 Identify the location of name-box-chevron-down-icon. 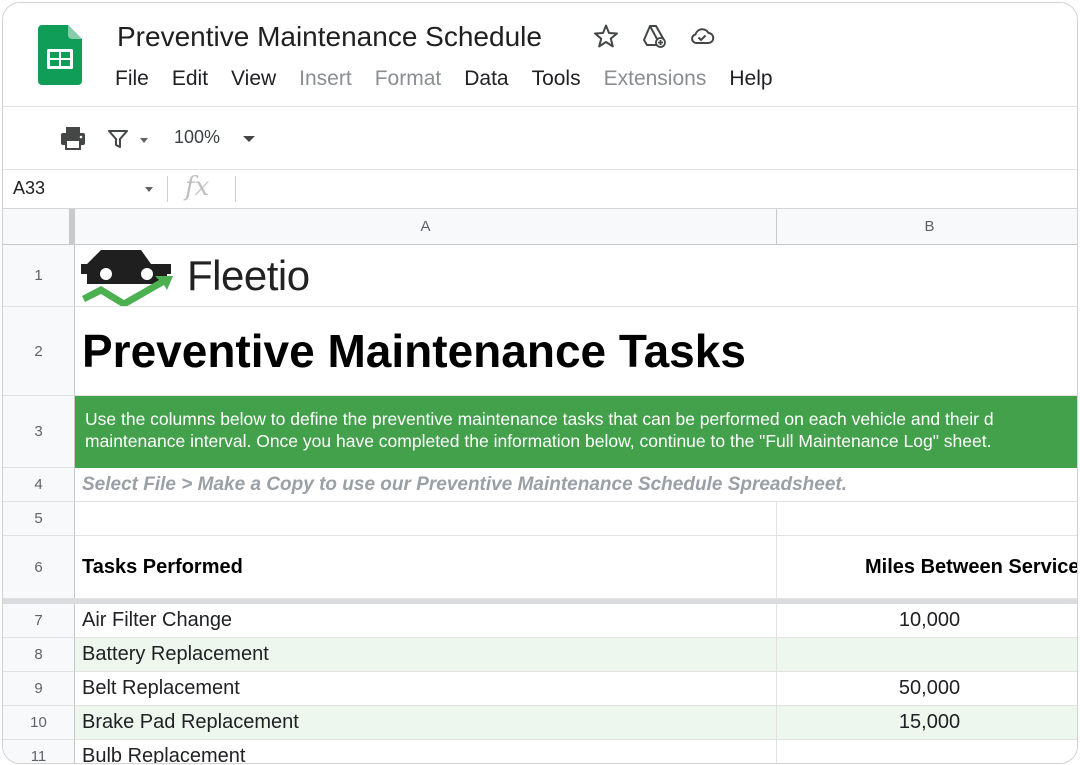
(149, 189).